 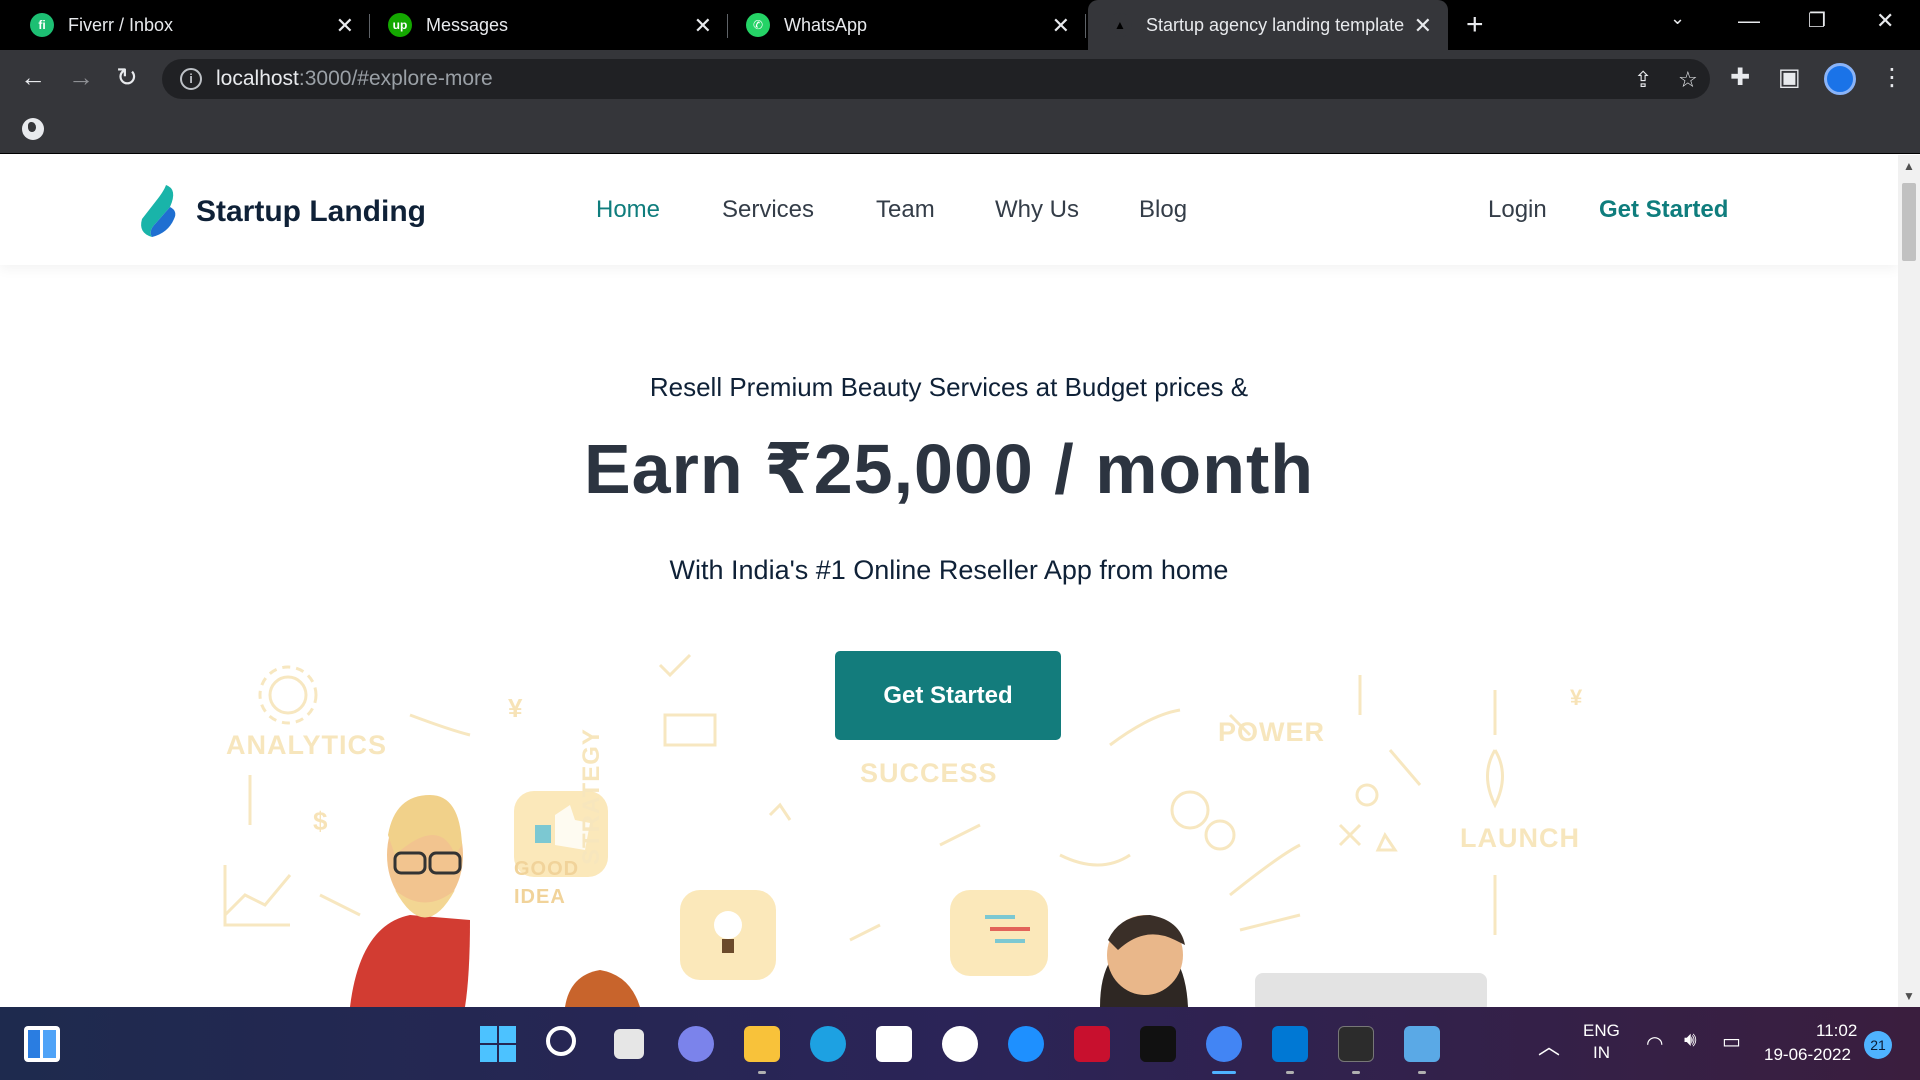 What do you see at coordinates (1520, 838) in the screenshot?
I see `doodle-word: LAUNCH` at bounding box center [1520, 838].